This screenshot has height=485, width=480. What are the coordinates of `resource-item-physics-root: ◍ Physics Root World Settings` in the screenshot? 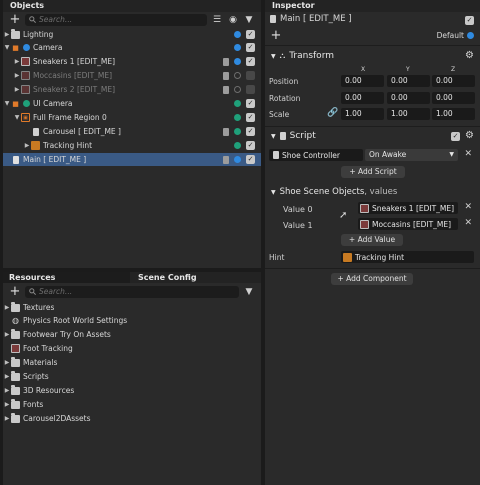 It's located at (132, 320).